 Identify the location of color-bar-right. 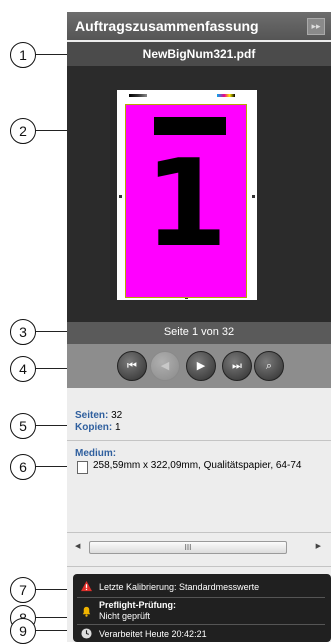
(226, 95).